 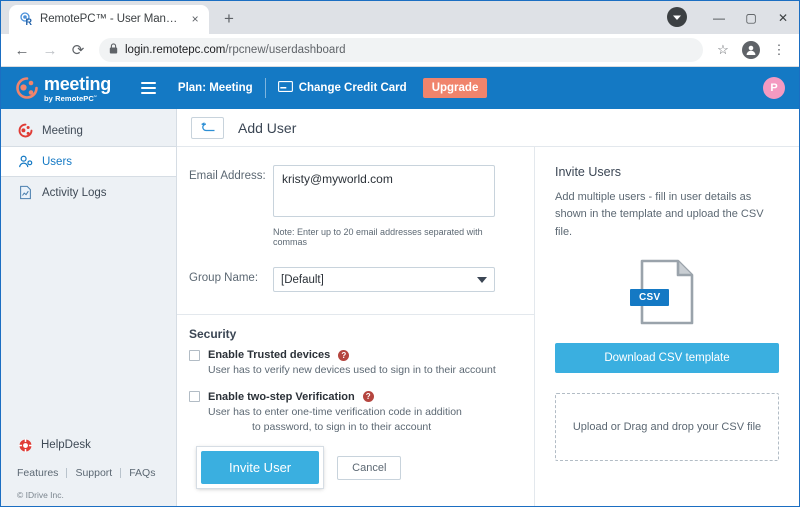 I want to click on upgrade-button: Upgrade, so click(x=455, y=88).